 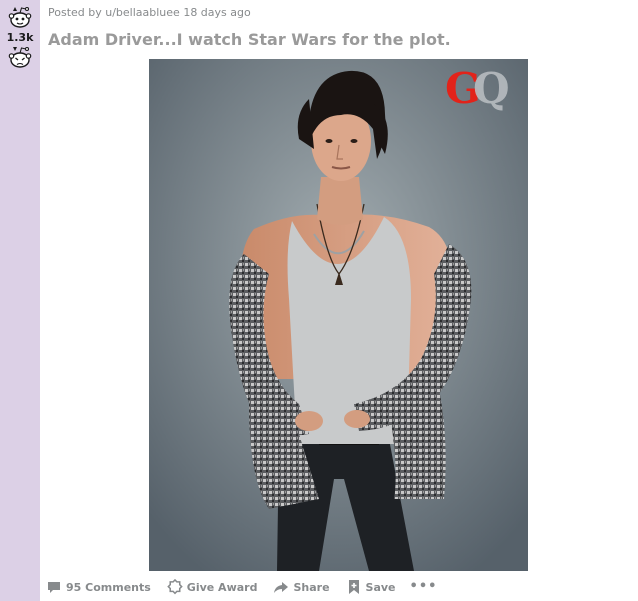 What do you see at coordinates (491, 88) in the screenshot?
I see `svg-text: Q` at bounding box center [491, 88].